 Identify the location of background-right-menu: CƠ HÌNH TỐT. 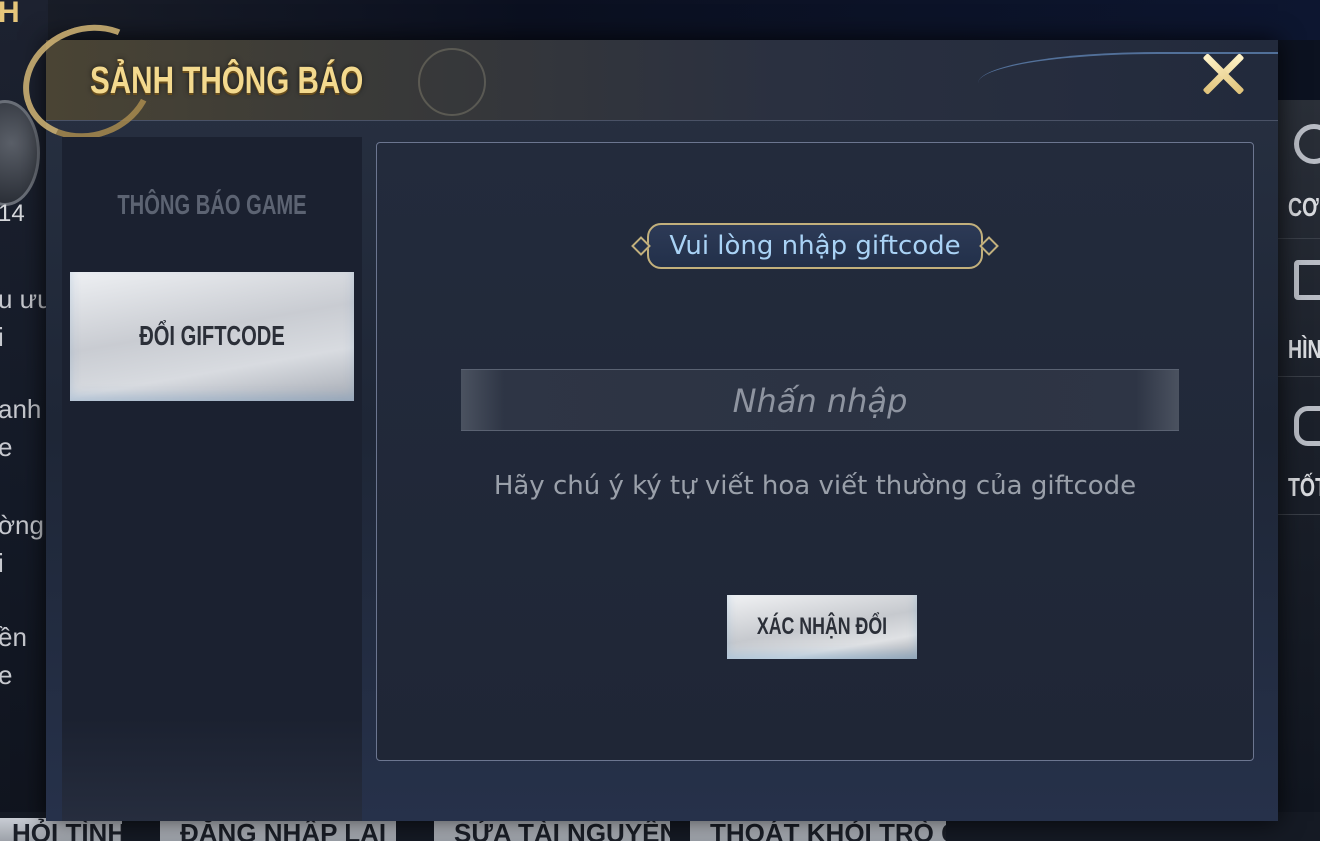
(1299, 470).